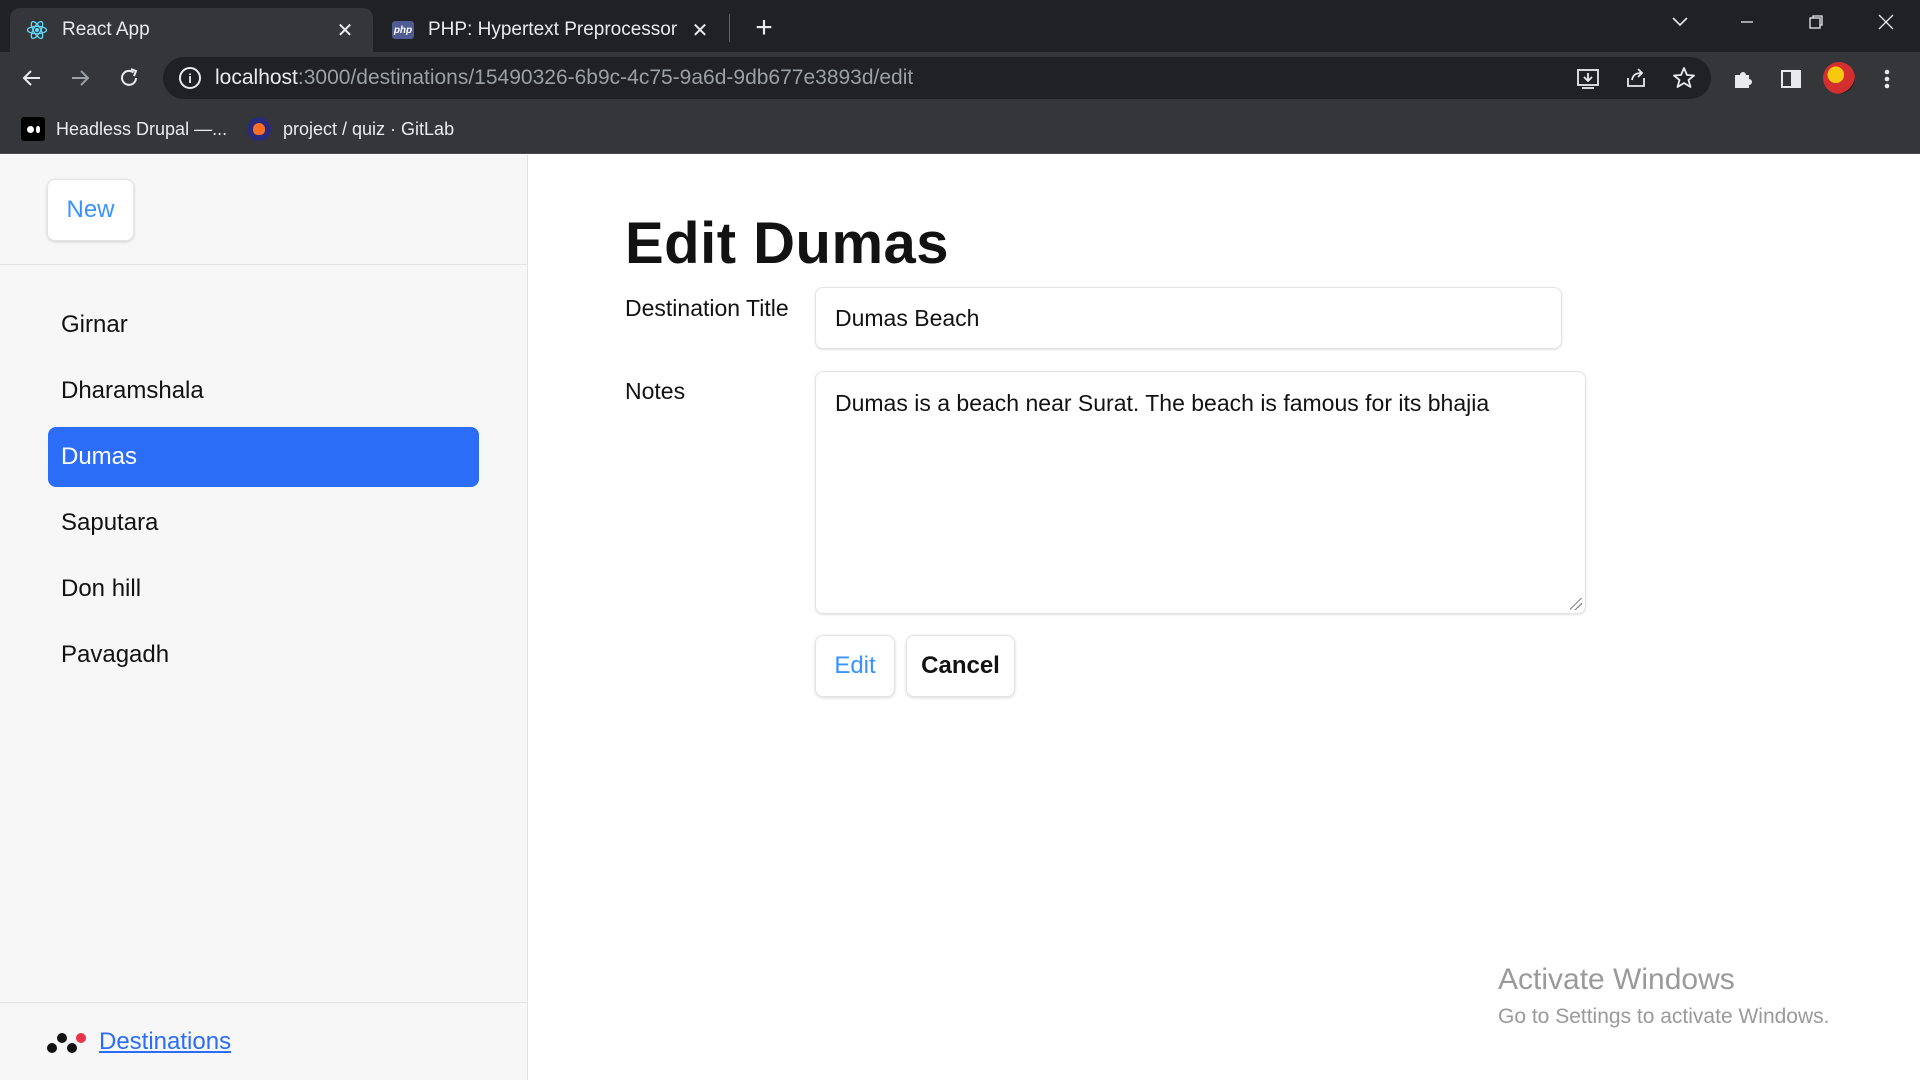 This screenshot has height=1080, width=1920. I want to click on install-app-icon, so click(1588, 78).